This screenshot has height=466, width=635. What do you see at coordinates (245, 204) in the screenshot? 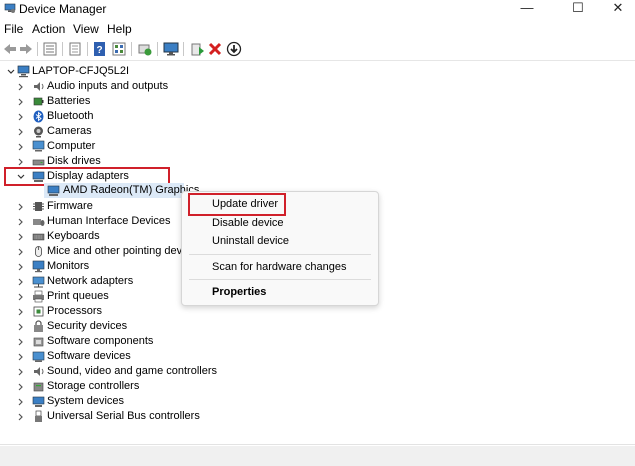
I see `context-update-driver: Update driver` at bounding box center [245, 204].